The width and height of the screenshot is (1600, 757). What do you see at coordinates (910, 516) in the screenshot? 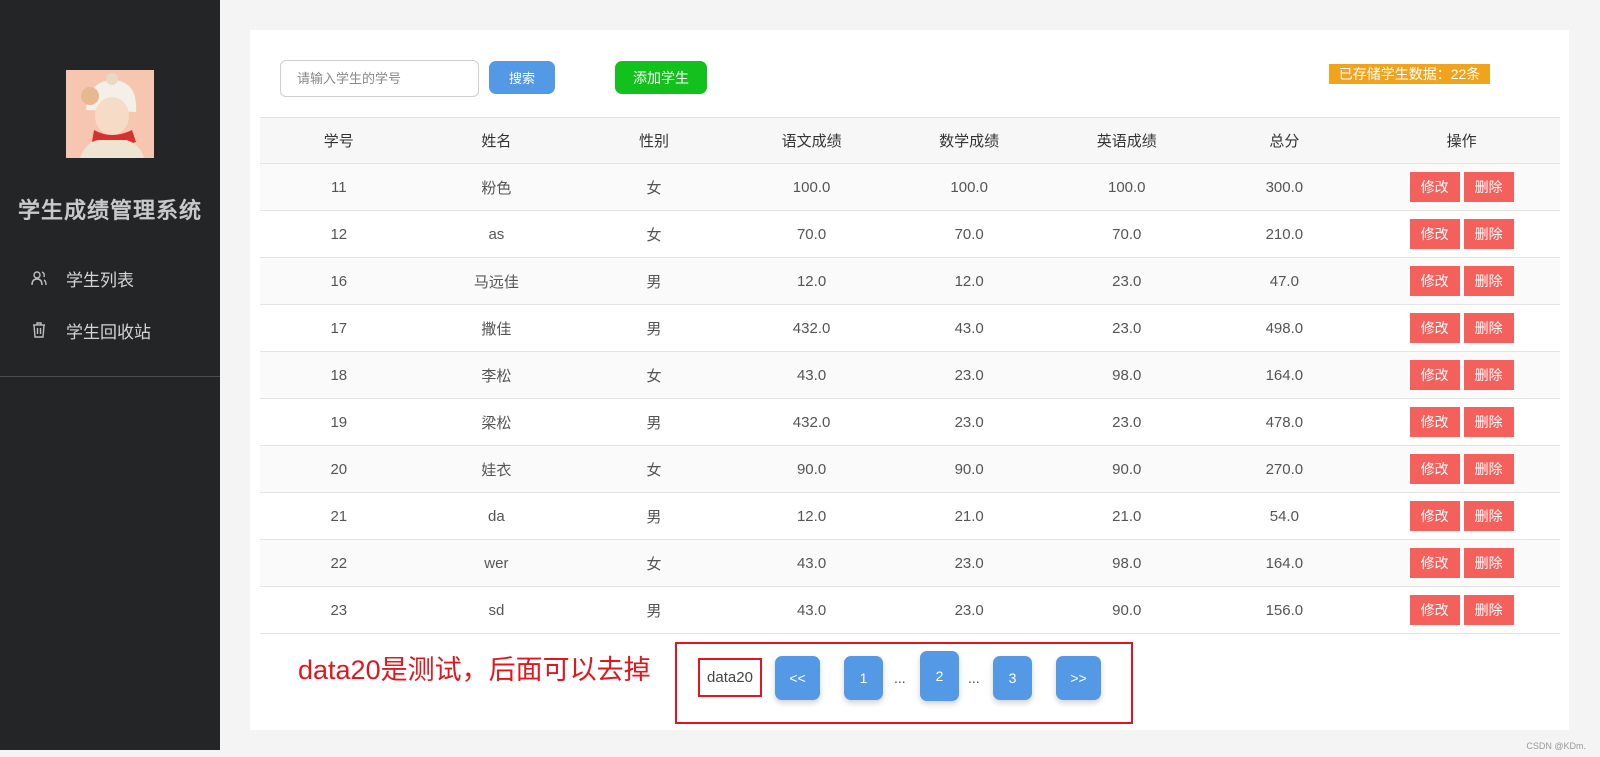
I see `table-row: 21 da 男 12.0 21.0 21.0 54.0 修改 删除` at bounding box center [910, 516].